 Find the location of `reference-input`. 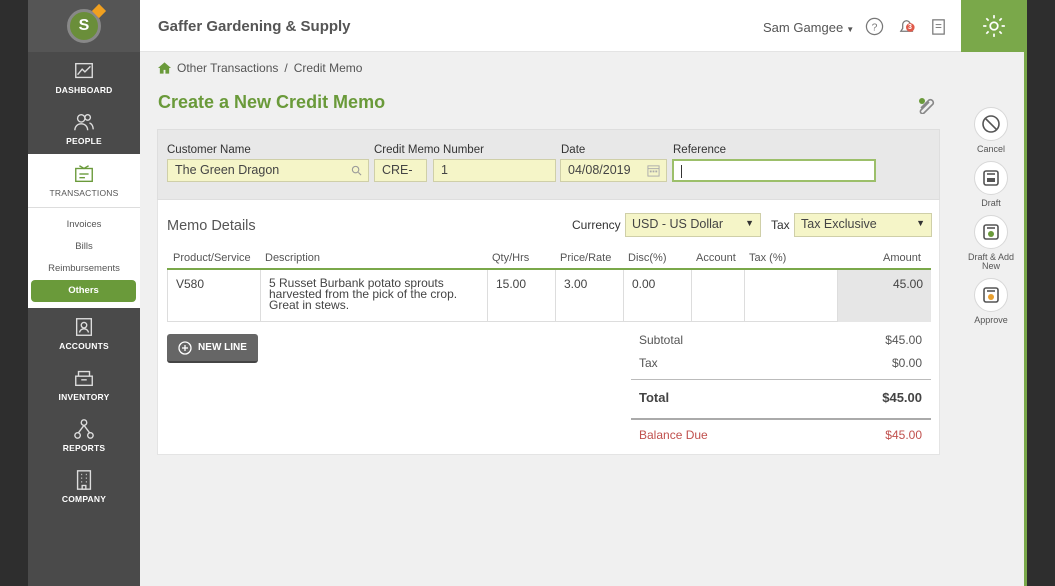

reference-input is located at coordinates (774, 170).